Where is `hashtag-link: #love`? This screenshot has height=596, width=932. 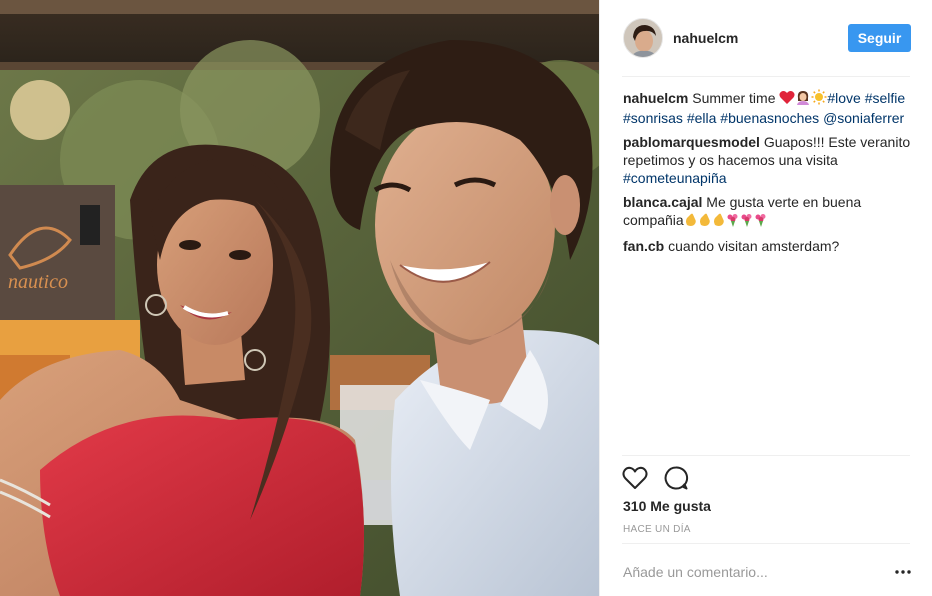
hashtag-link: #love is located at coordinates (843, 98).